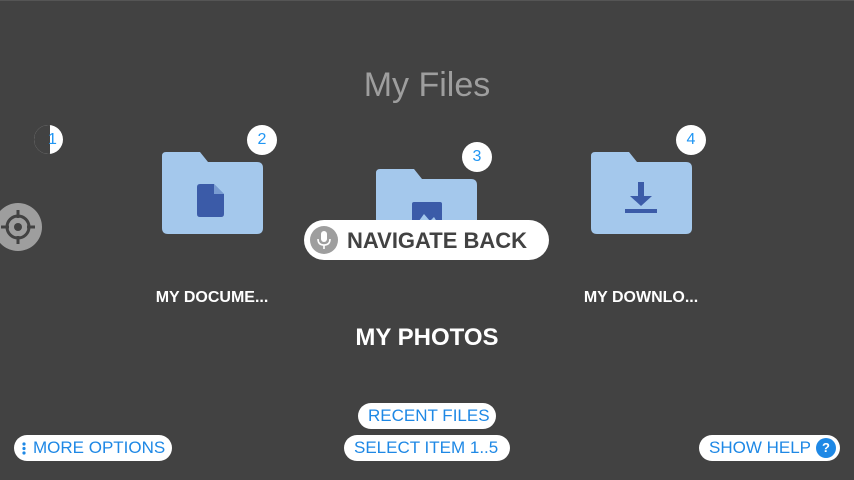 The width and height of the screenshot is (854, 480). I want to click on edge-item-badge-number: 1, so click(52, 139).